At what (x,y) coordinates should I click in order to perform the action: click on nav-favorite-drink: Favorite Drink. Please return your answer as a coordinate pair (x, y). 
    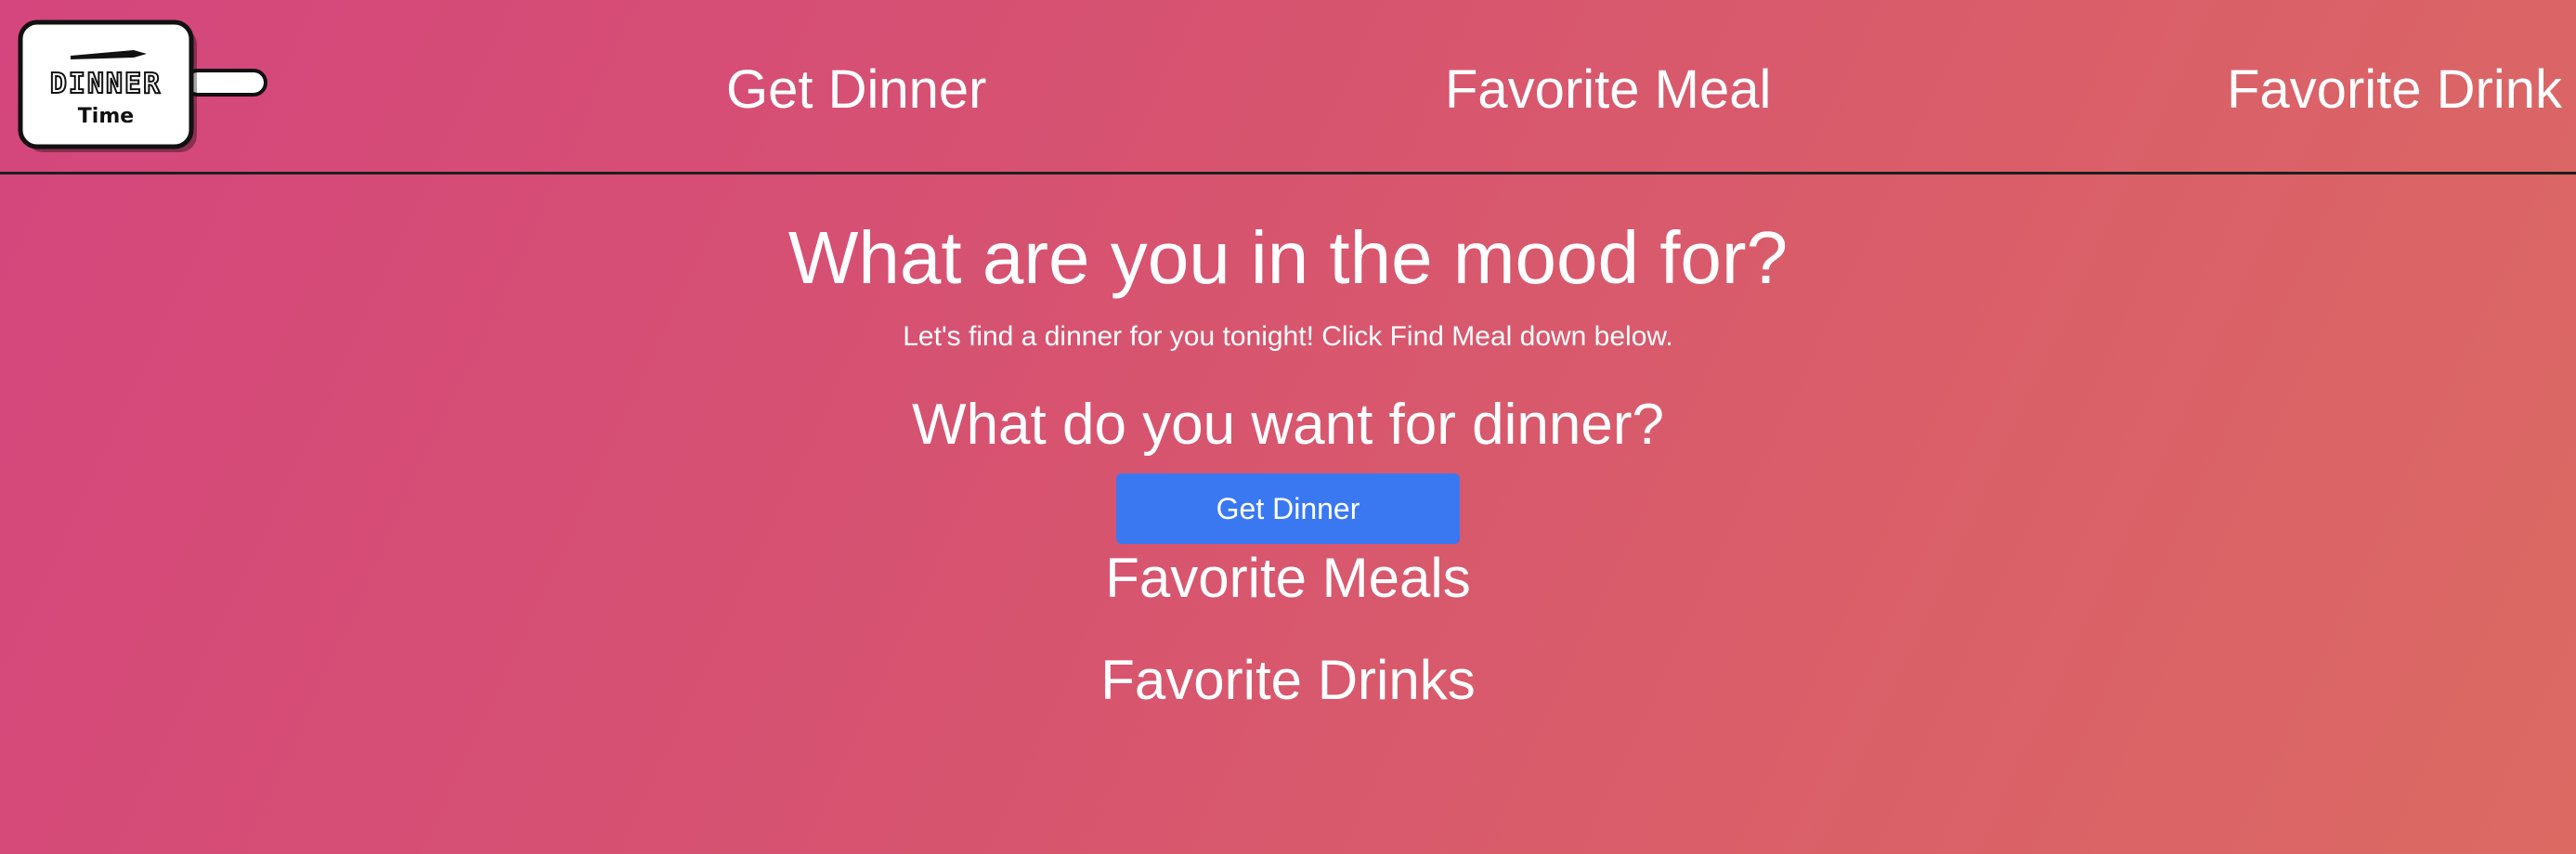
    Looking at the image, I should click on (2394, 90).